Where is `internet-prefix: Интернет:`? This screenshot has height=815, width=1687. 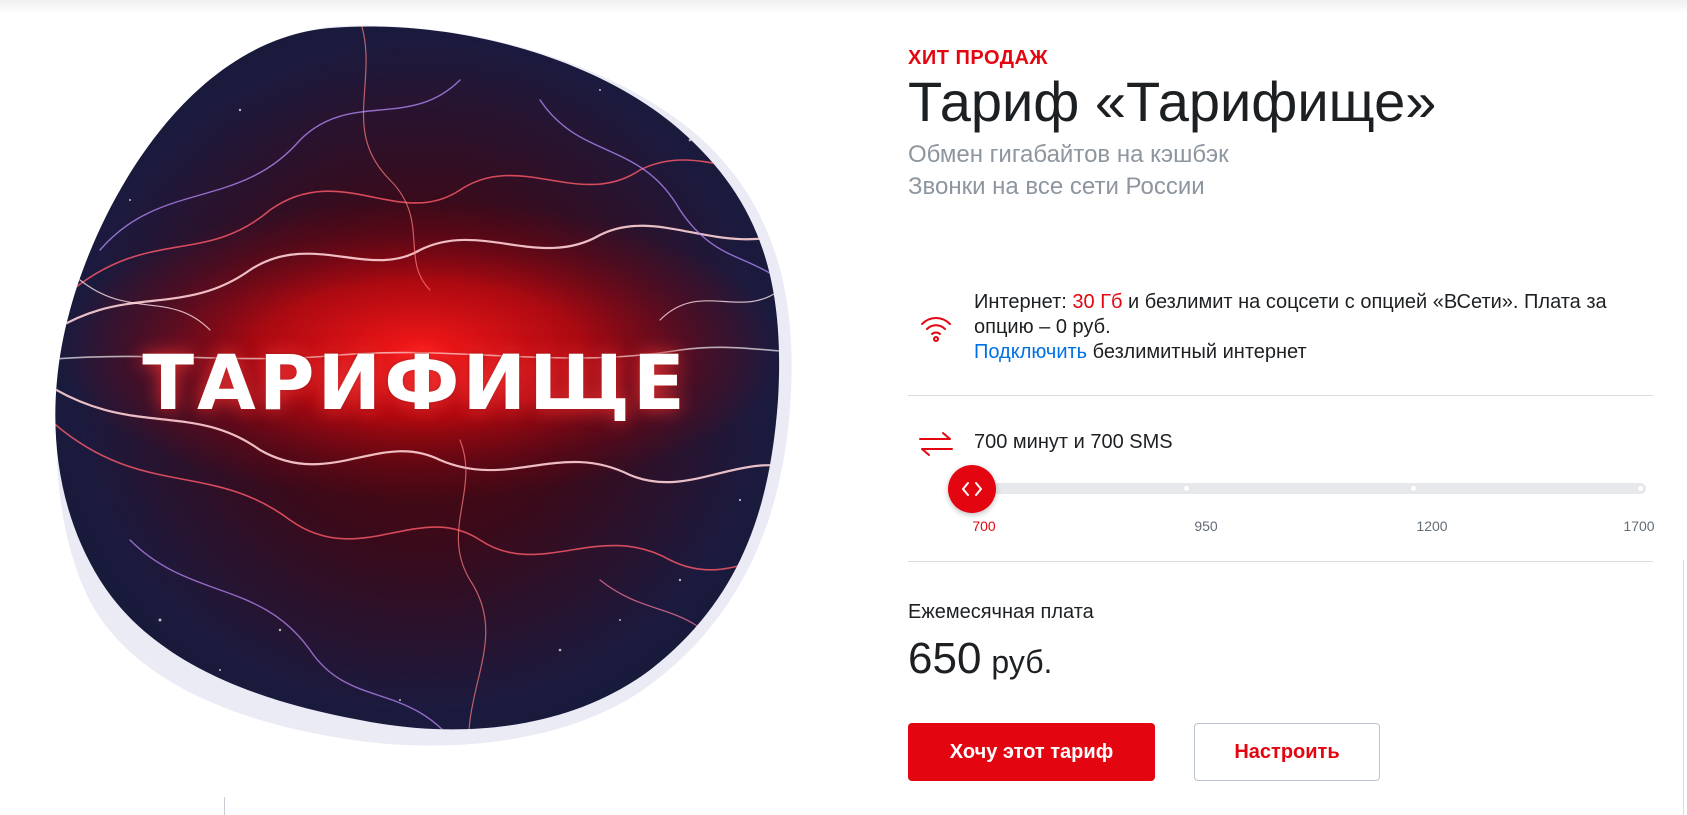
internet-prefix: Интернет: is located at coordinates (1023, 302).